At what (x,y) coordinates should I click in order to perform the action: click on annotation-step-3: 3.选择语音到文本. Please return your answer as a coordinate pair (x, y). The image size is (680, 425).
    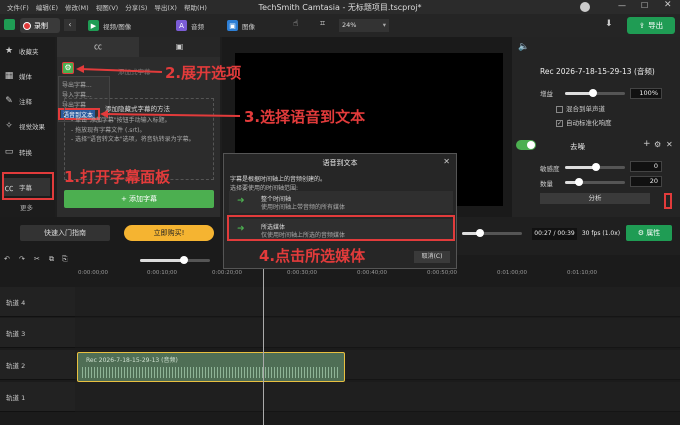
    Looking at the image, I should click on (305, 117).